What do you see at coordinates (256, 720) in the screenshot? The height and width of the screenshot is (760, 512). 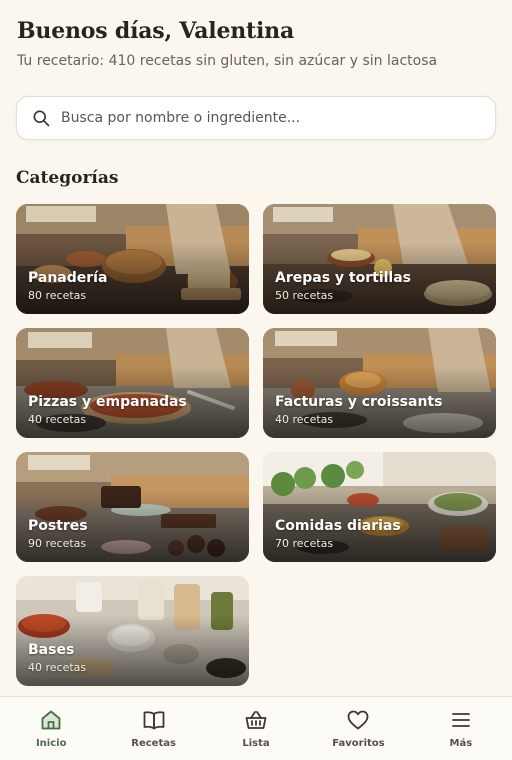 I see `basket-icon` at bounding box center [256, 720].